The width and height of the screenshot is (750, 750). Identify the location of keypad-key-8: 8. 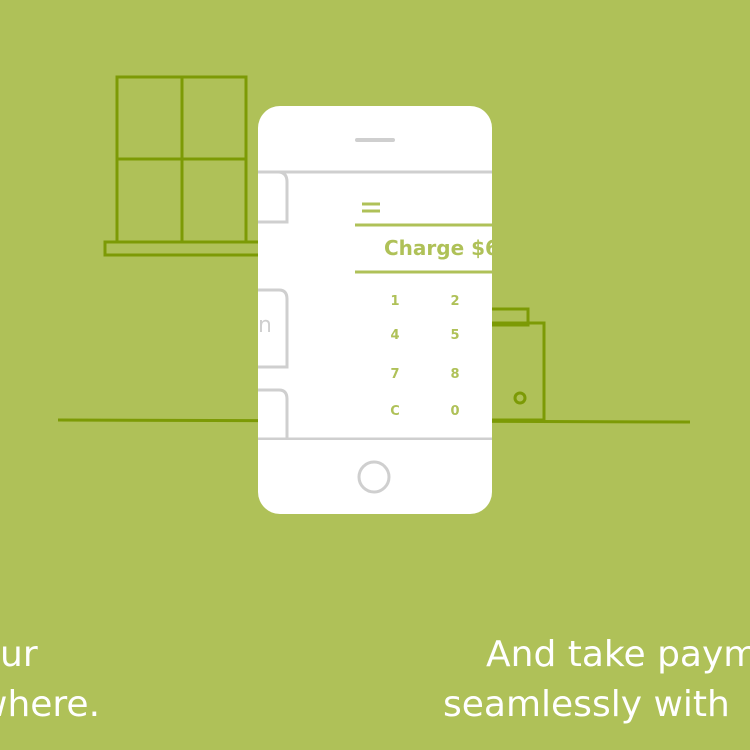
(455, 375).